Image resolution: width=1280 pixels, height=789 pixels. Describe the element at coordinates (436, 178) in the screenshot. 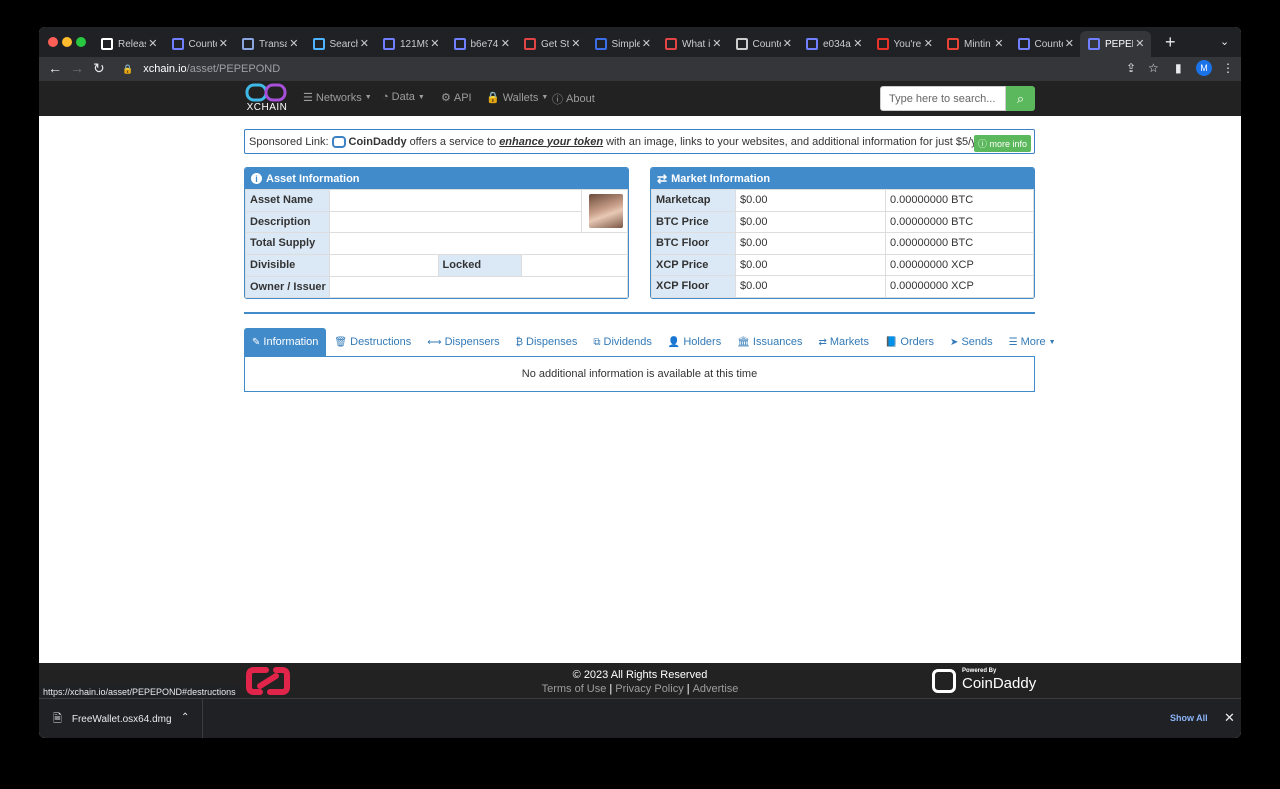

I see `asset-information-header: i Asset Information` at that location.